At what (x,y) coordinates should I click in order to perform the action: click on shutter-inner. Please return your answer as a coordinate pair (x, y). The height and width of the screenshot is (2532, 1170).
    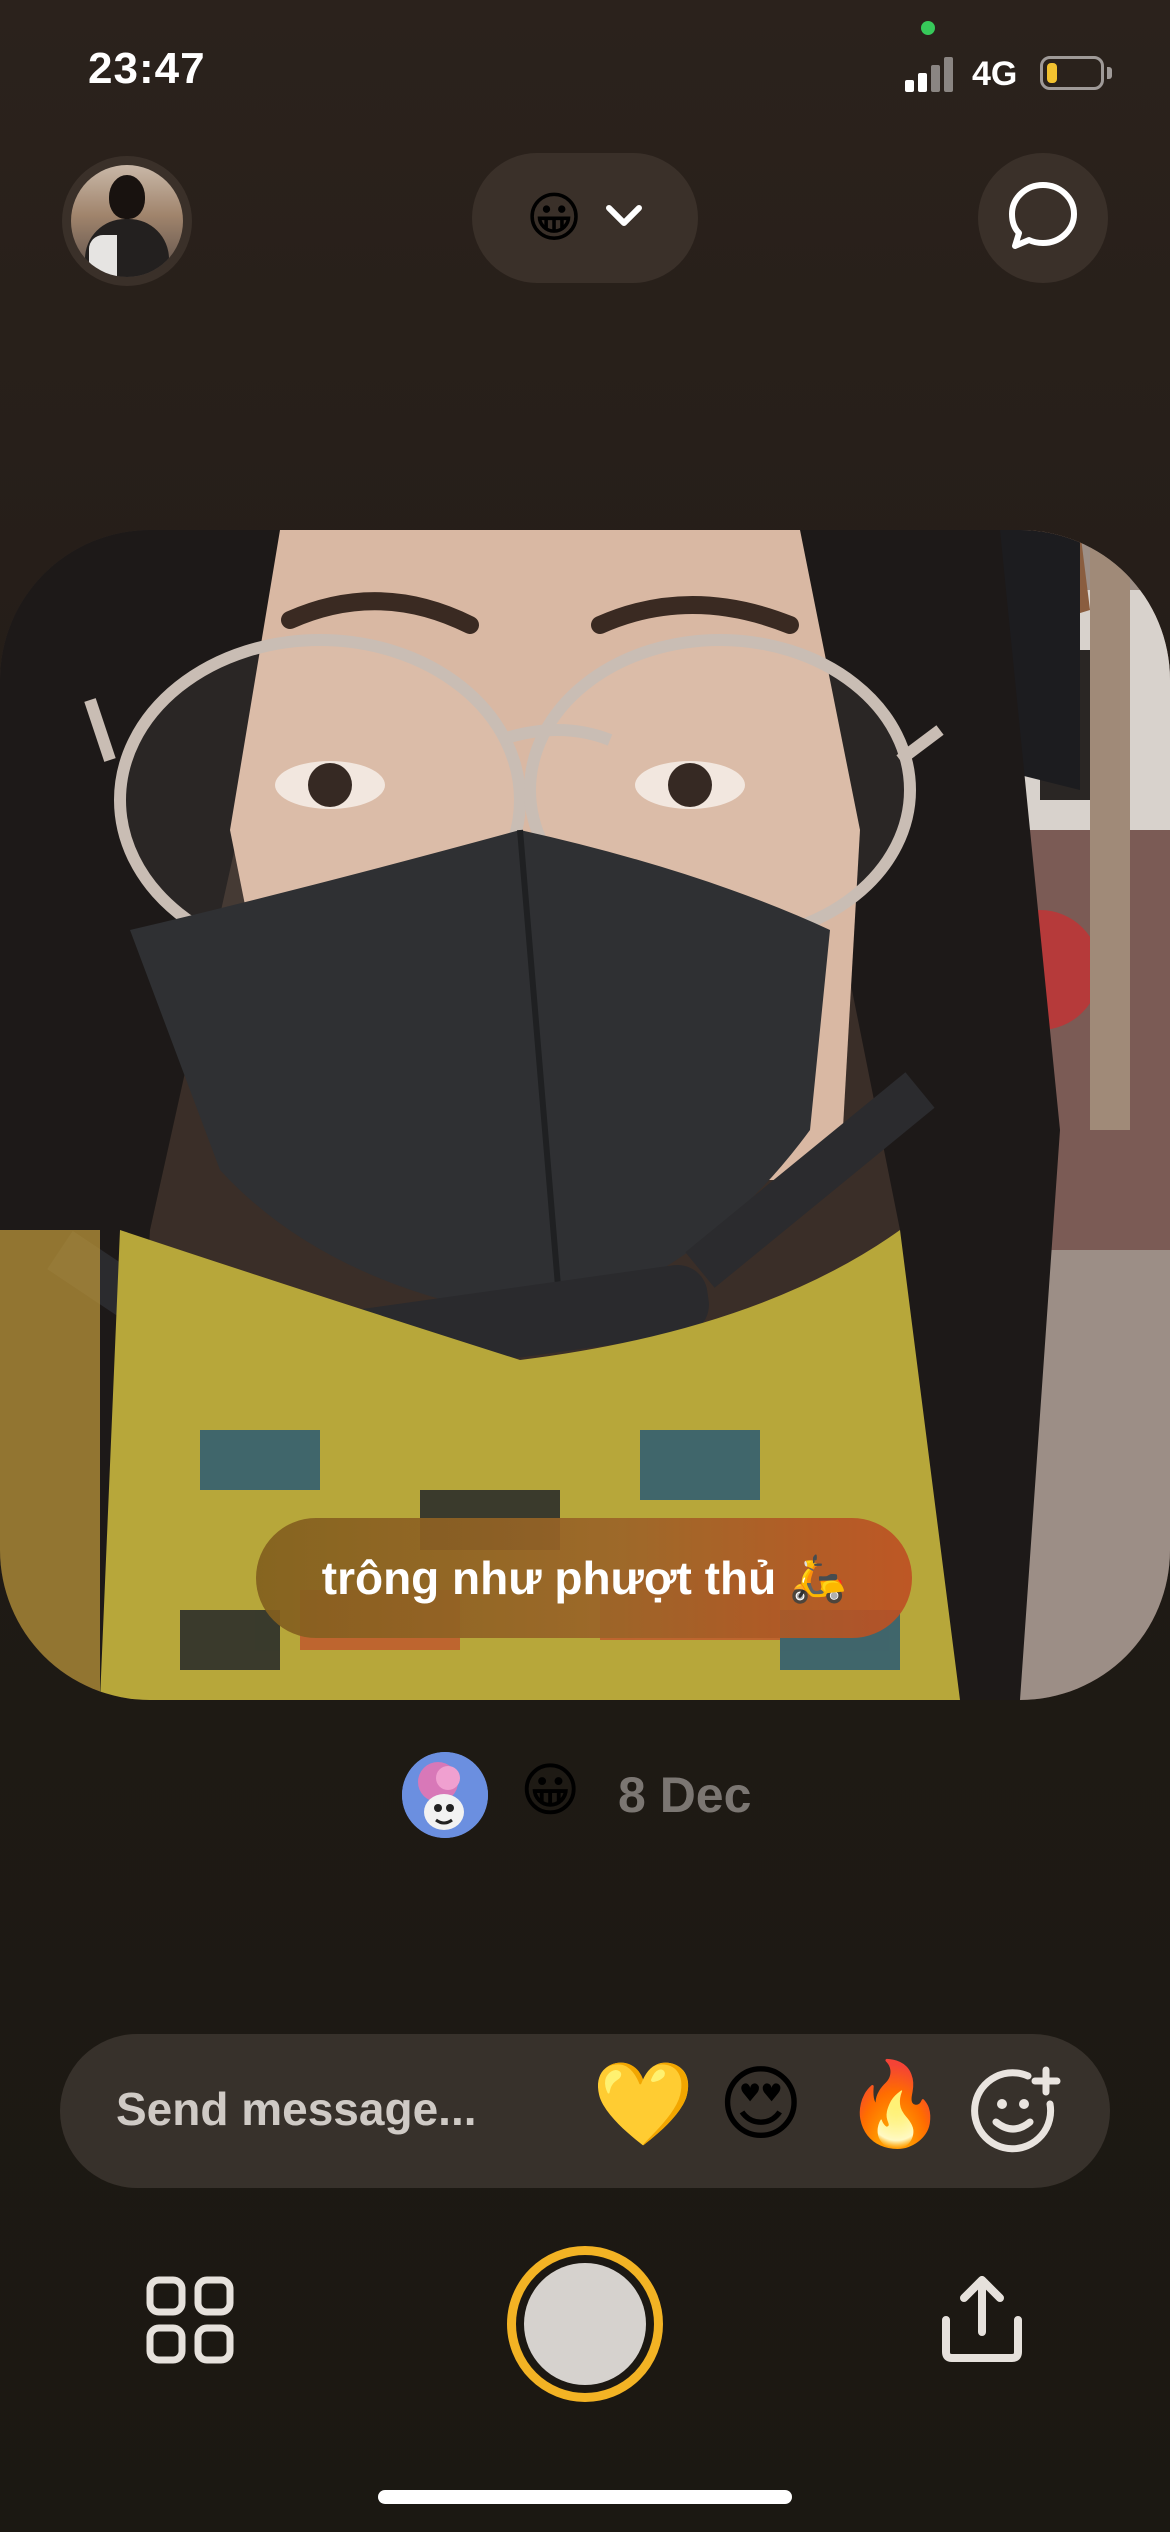
    Looking at the image, I should click on (585, 2324).